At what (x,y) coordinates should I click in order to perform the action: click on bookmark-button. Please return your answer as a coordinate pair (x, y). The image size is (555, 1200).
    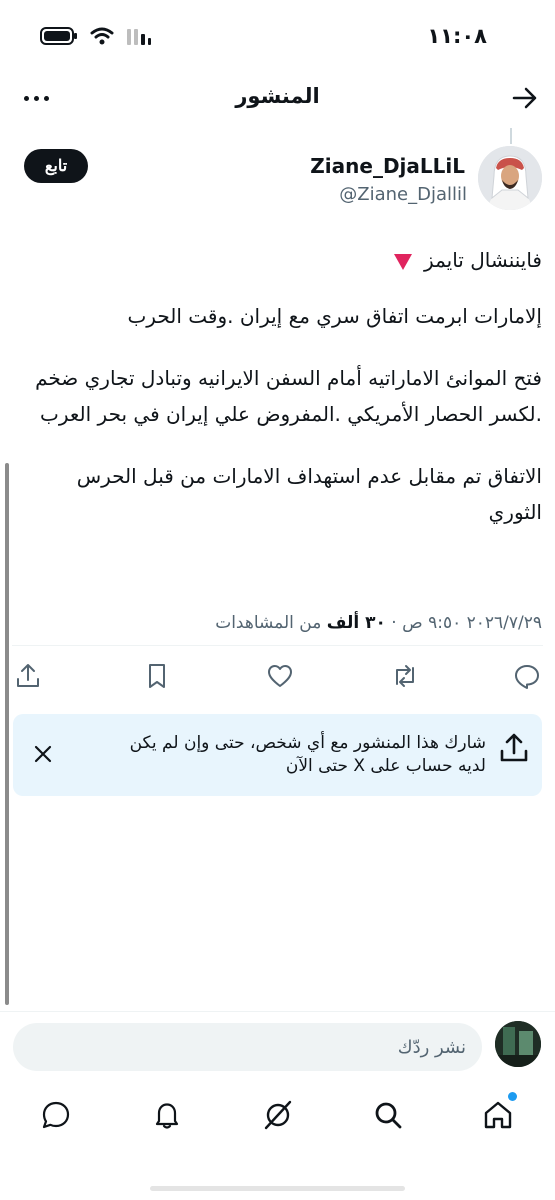
    Looking at the image, I should click on (157, 676).